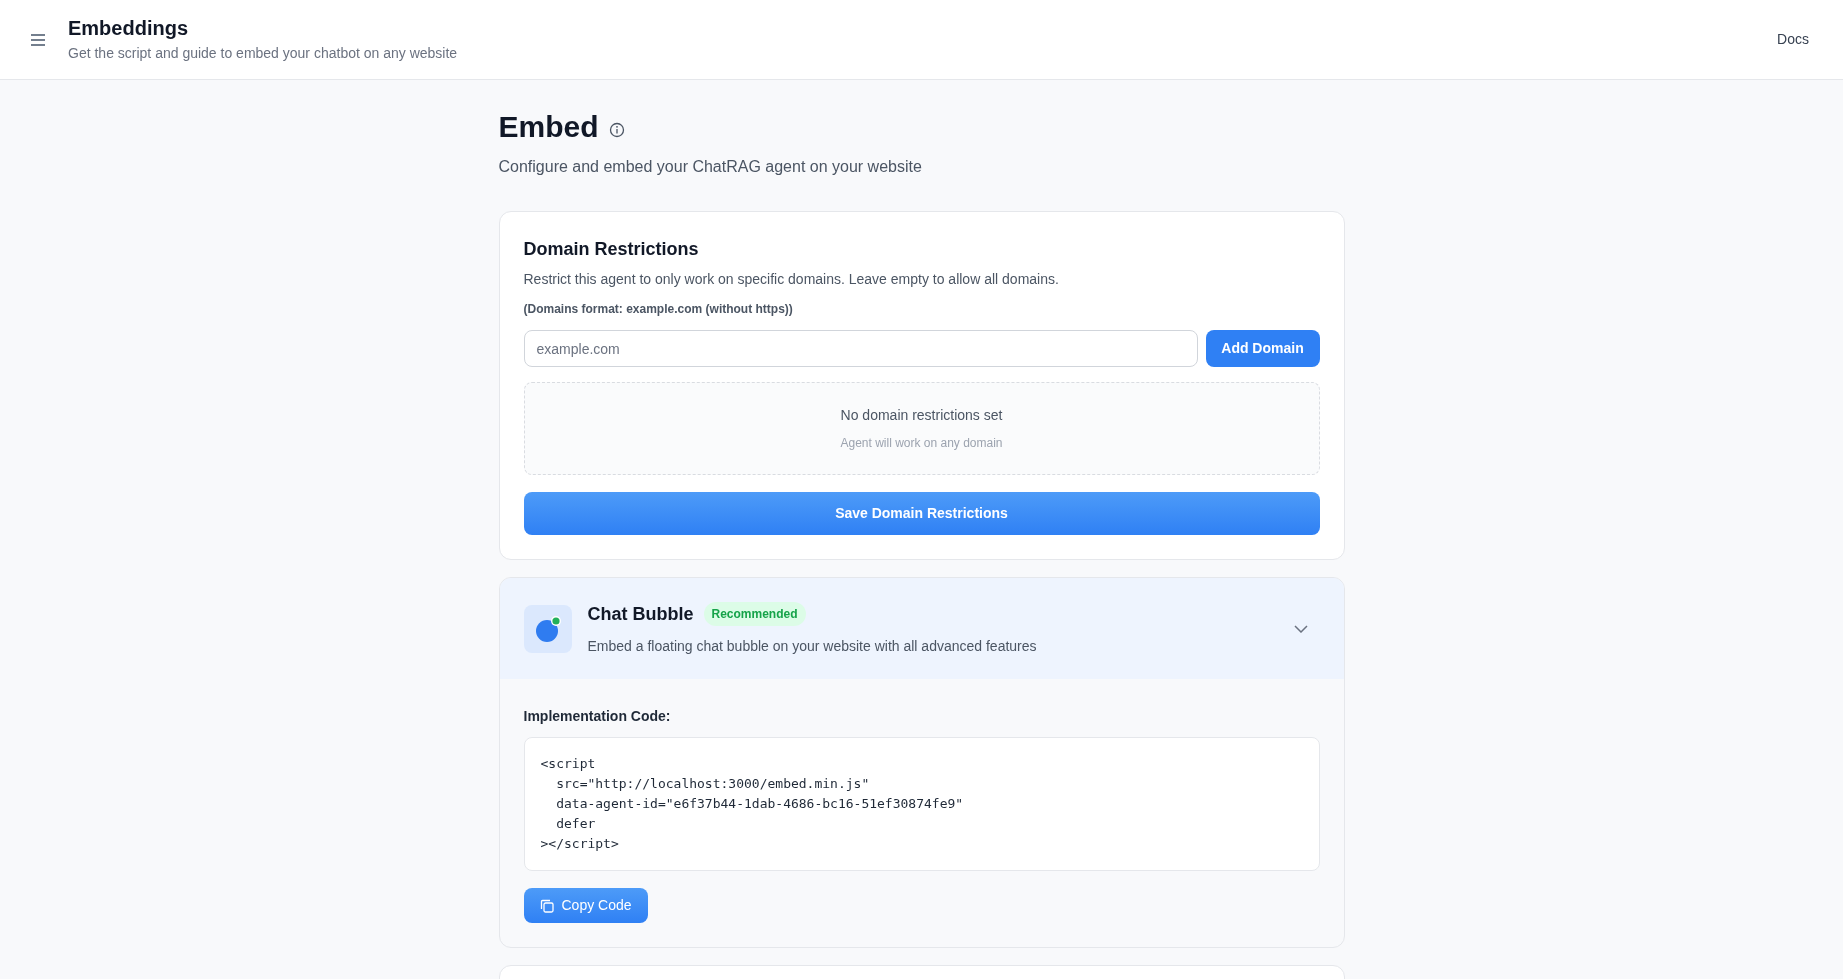  I want to click on card-description: Restrict this agent to only work on specific domains. Leave empty to allow all domains., so click(791, 279).